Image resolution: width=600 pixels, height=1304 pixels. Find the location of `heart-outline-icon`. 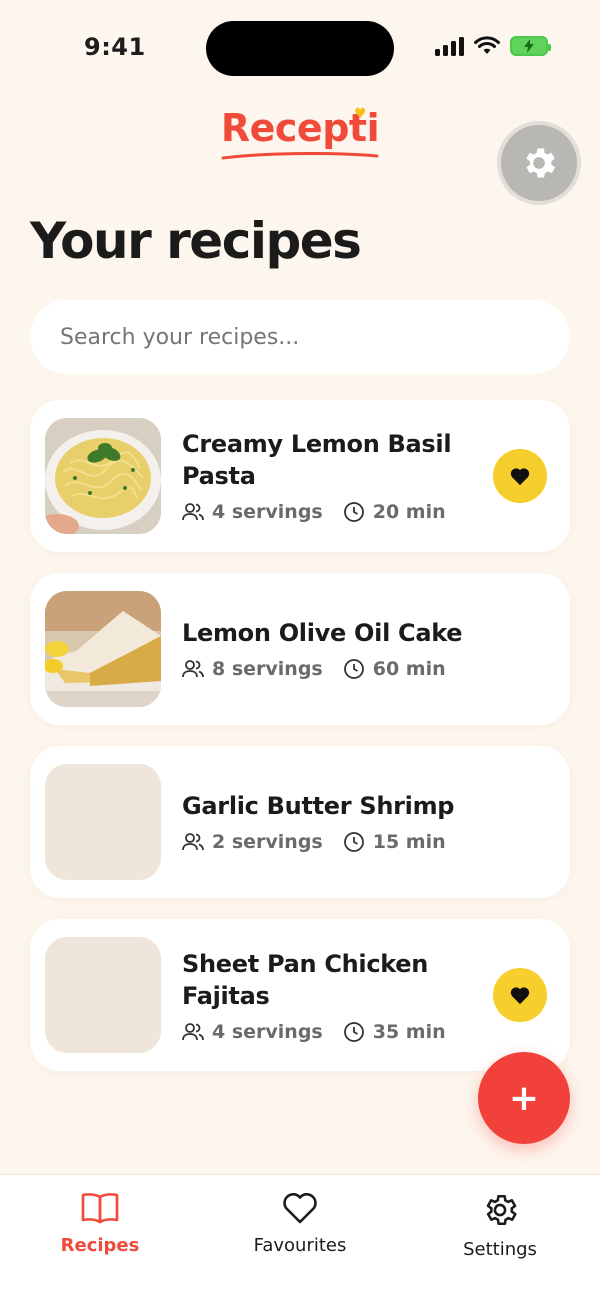

heart-outline-icon is located at coordinates (300, 1208).